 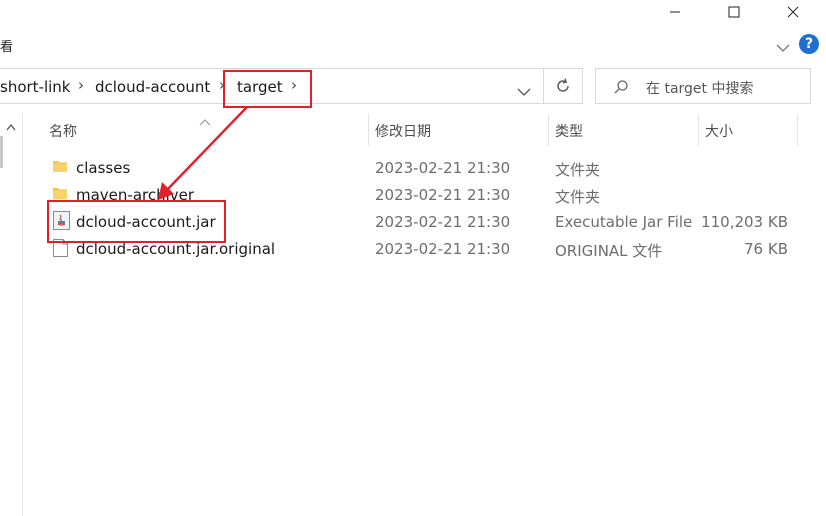 I want to click on address-dropdown-button, so click(x=524, y=91).